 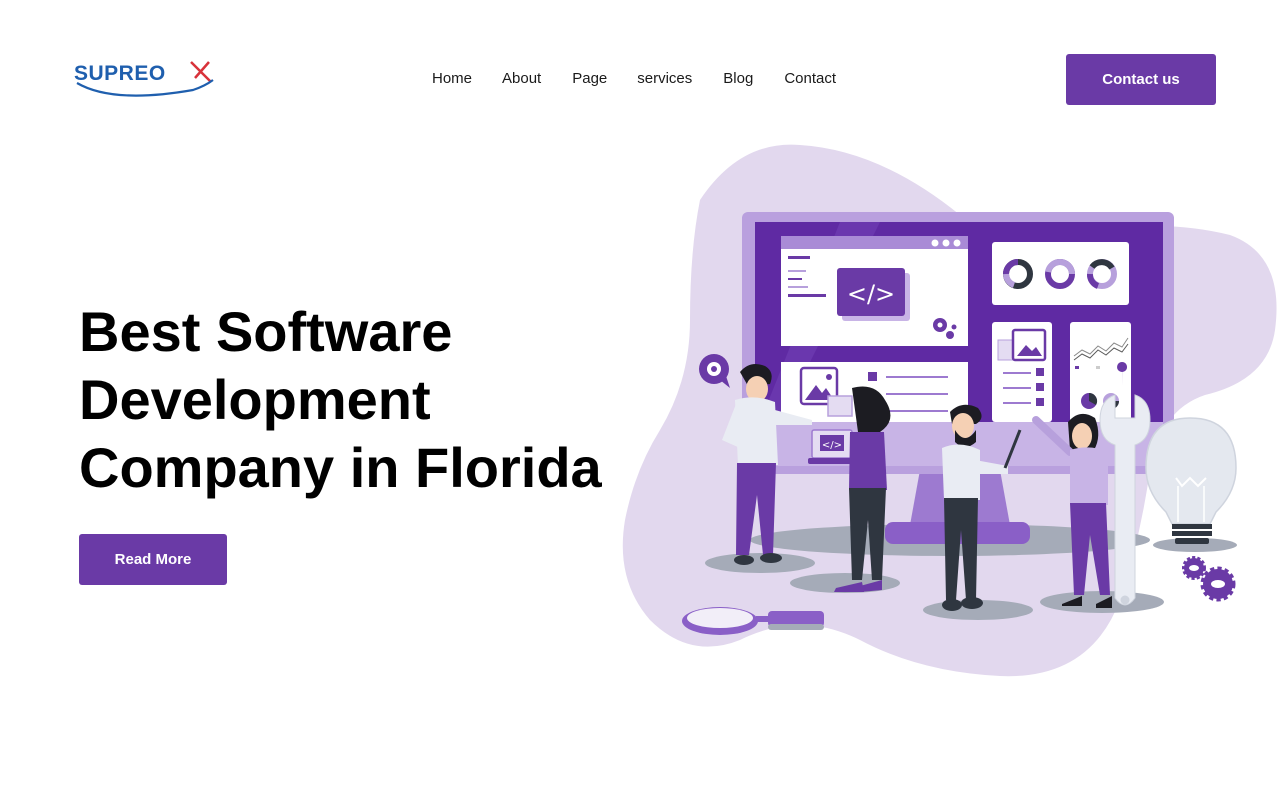 I want to click on nav-home: Home, so click(x=452, y=79).